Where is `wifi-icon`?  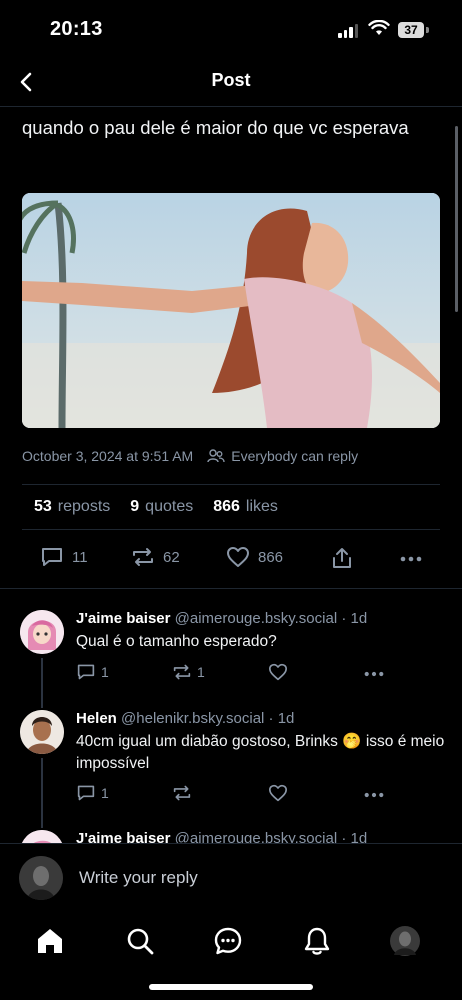 wifi-icon is located at coordinates (379, 27).